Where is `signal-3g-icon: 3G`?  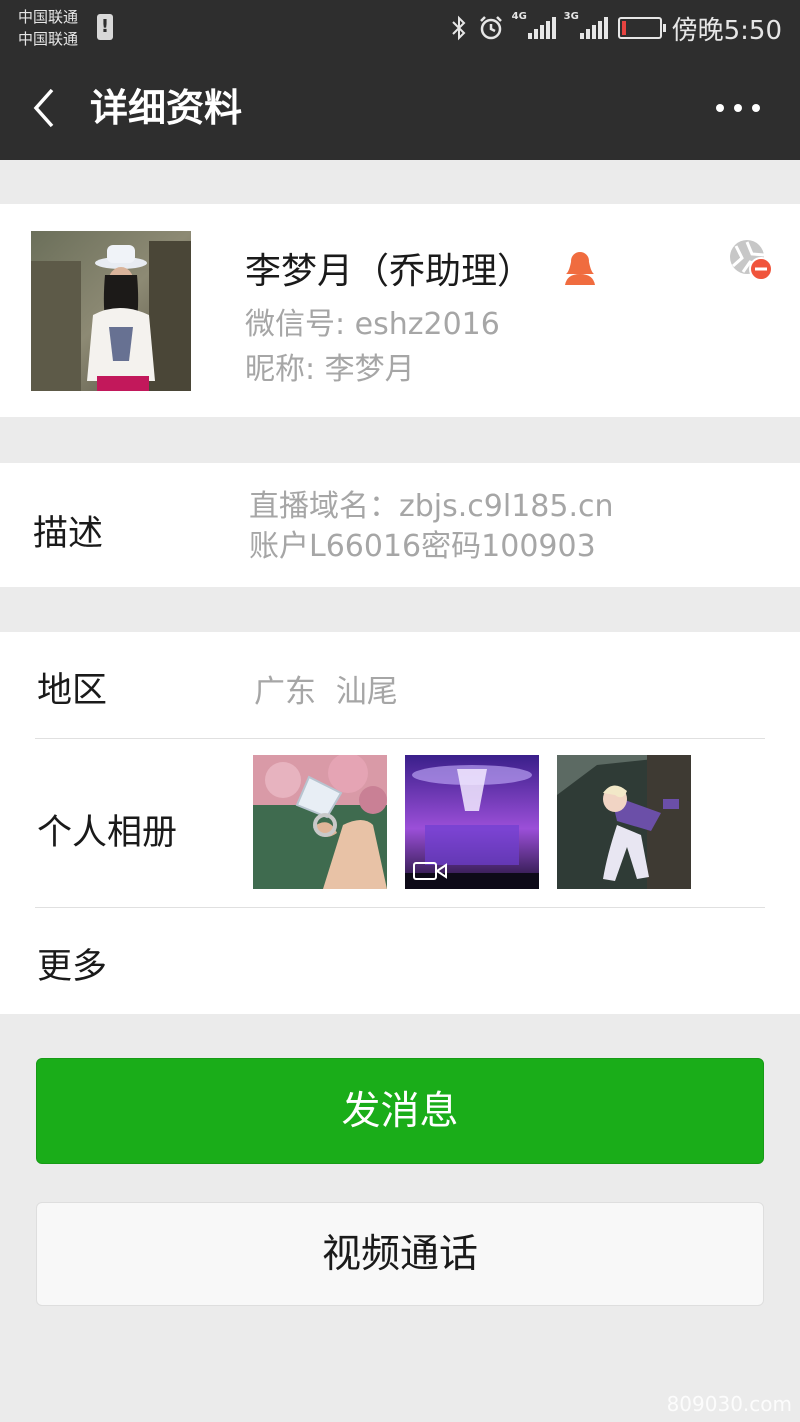
signal-3g-icon: 3G is located at coordinates (586, 25).